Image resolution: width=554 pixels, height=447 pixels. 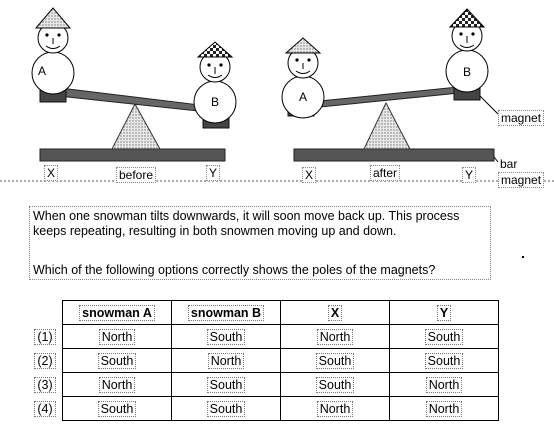 I want to click on after-setup, so click(x=390, y=85).